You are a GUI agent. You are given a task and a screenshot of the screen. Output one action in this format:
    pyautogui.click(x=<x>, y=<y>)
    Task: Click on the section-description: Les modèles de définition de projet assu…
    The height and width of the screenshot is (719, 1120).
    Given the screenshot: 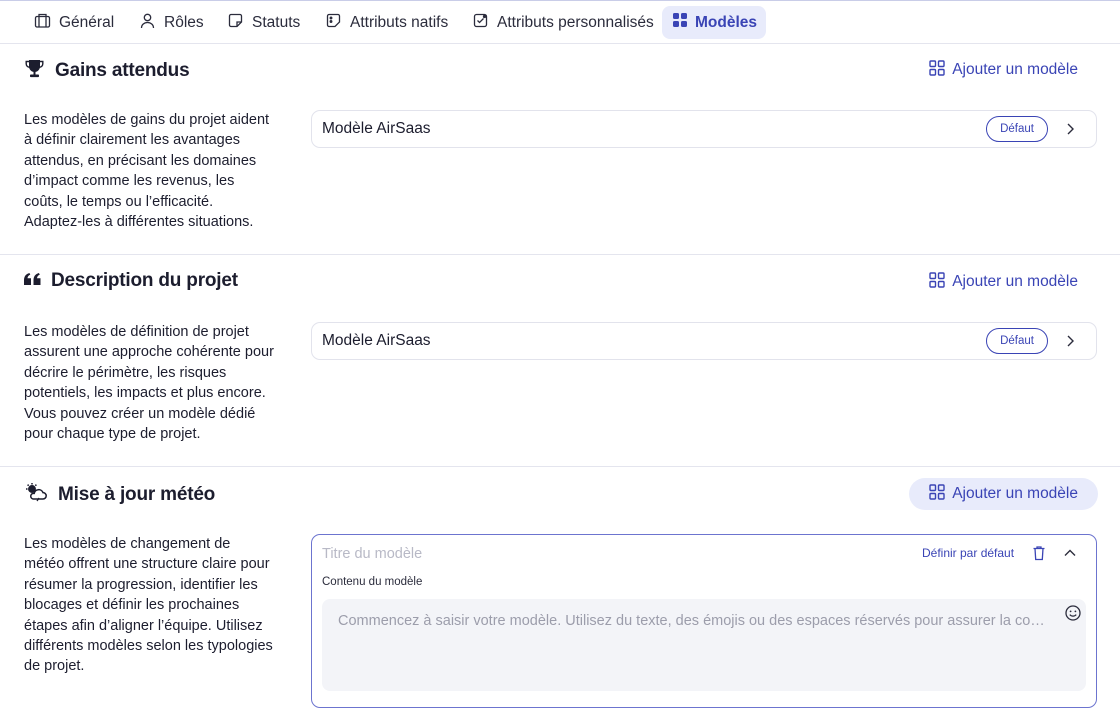 What is the action you would take?
    pyautogui.click(x=149, y=383)
    